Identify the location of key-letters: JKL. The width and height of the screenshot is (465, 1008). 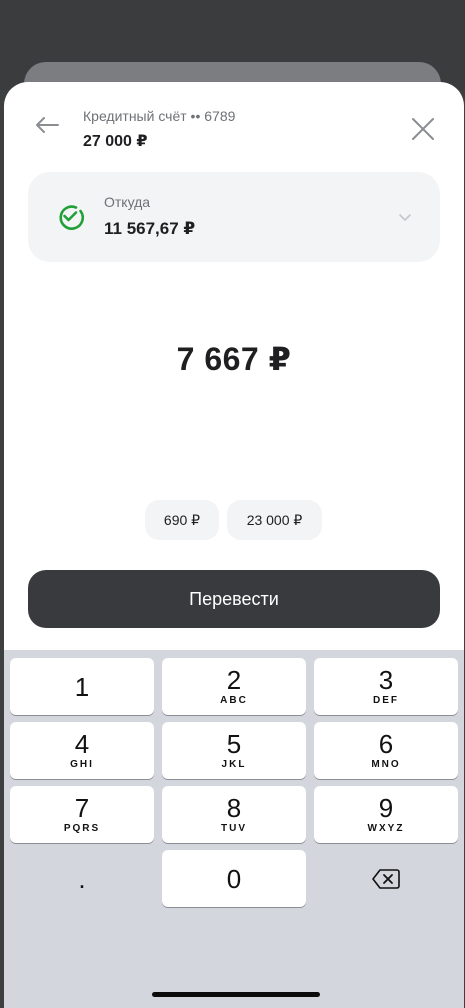
(234, 764).